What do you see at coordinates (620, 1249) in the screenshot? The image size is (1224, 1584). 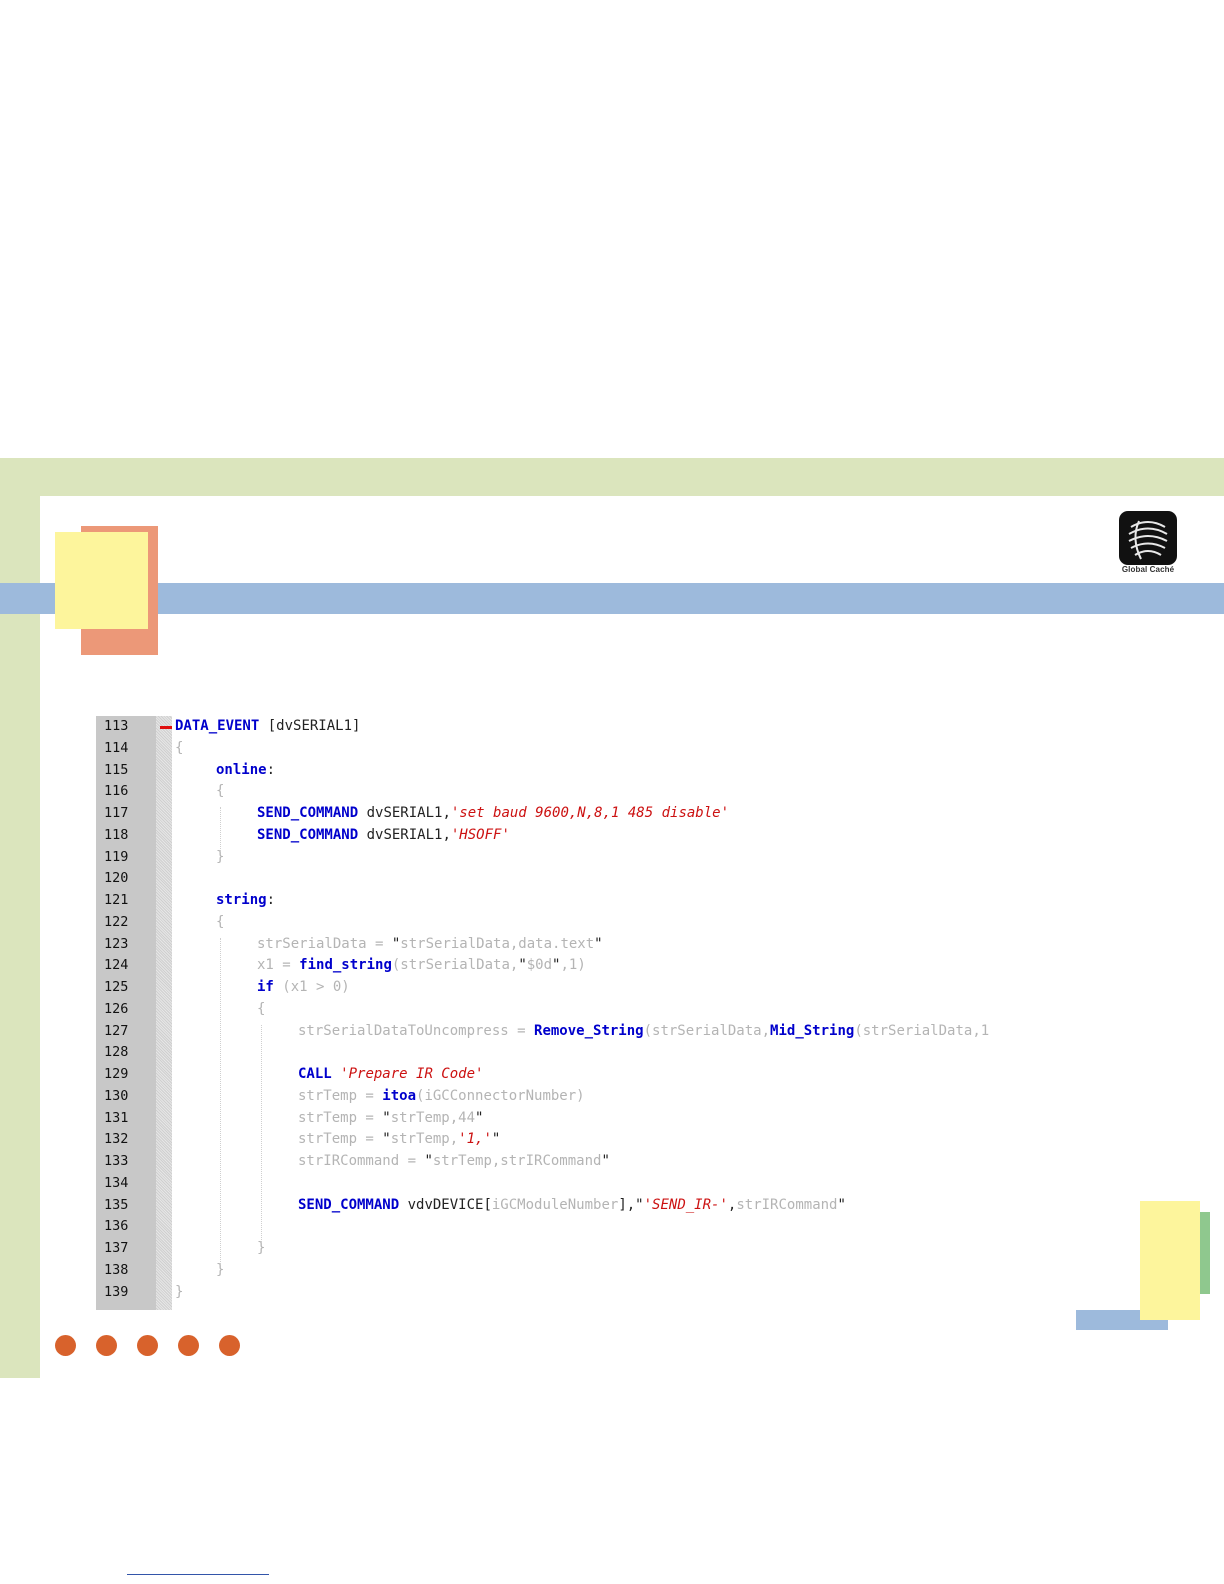 I see `code-line: 137}` at bounding box center [620, 1249].